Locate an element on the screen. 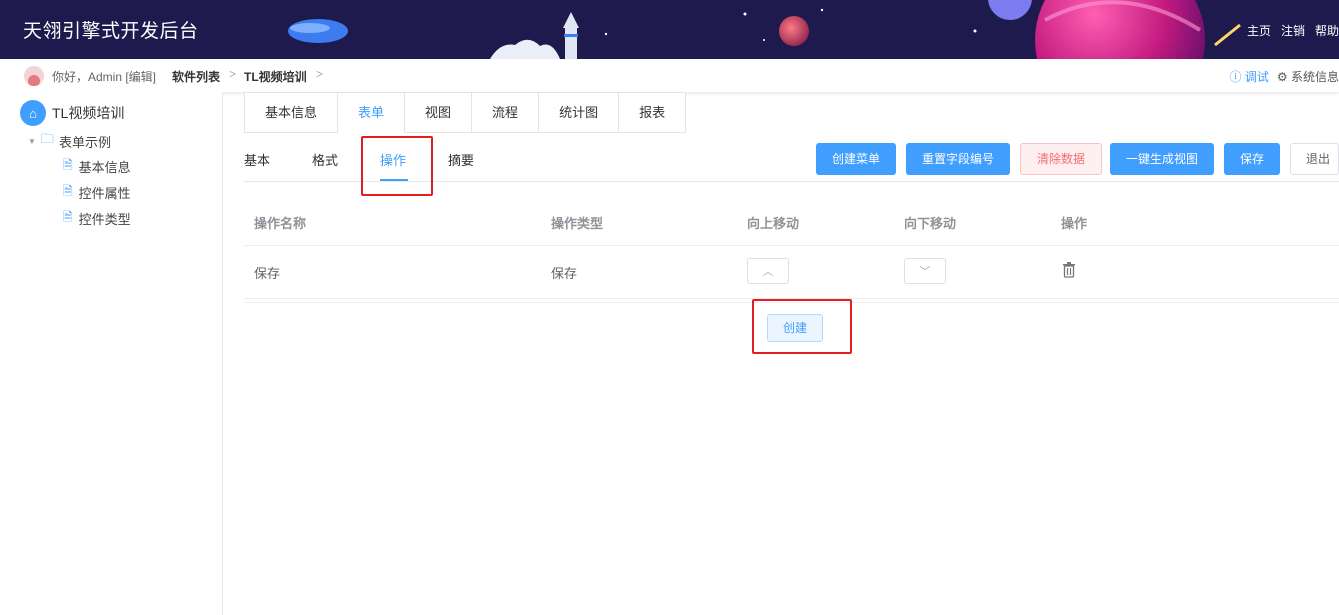  tree-item-control-props: 🗎 控件属性 is located at coordinates (97, 192).